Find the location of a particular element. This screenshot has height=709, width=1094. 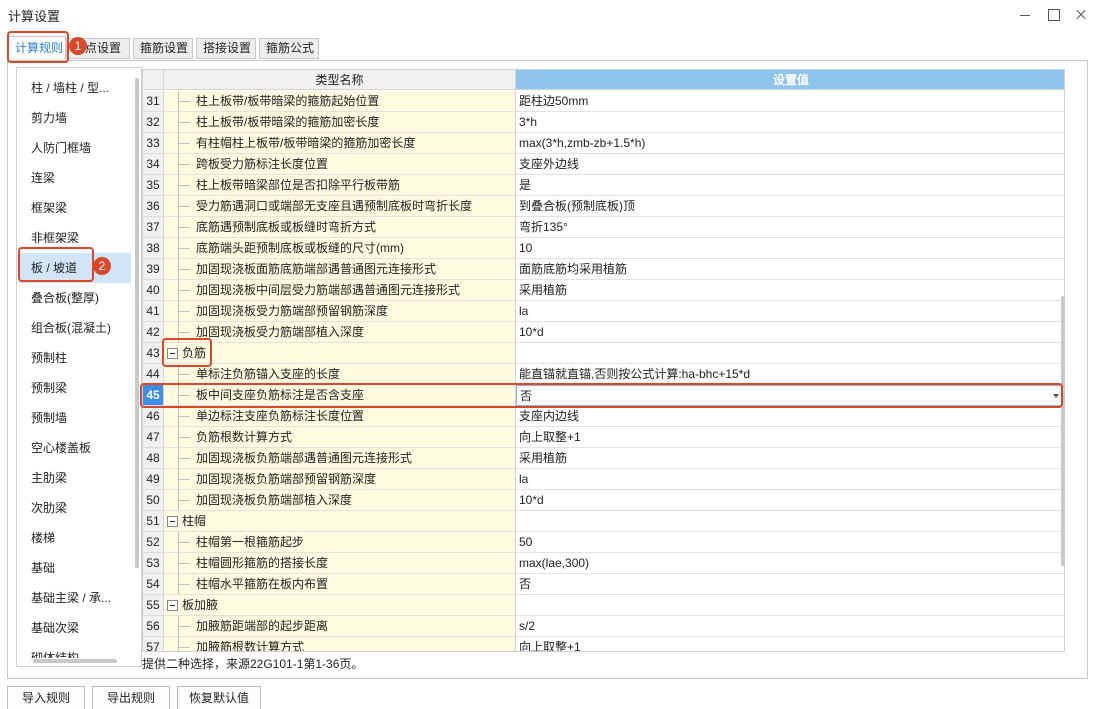

table-row: 53 柱帽圆形箍筋的搭接长度 max(lae,300) is located at coordinates (603, 563).